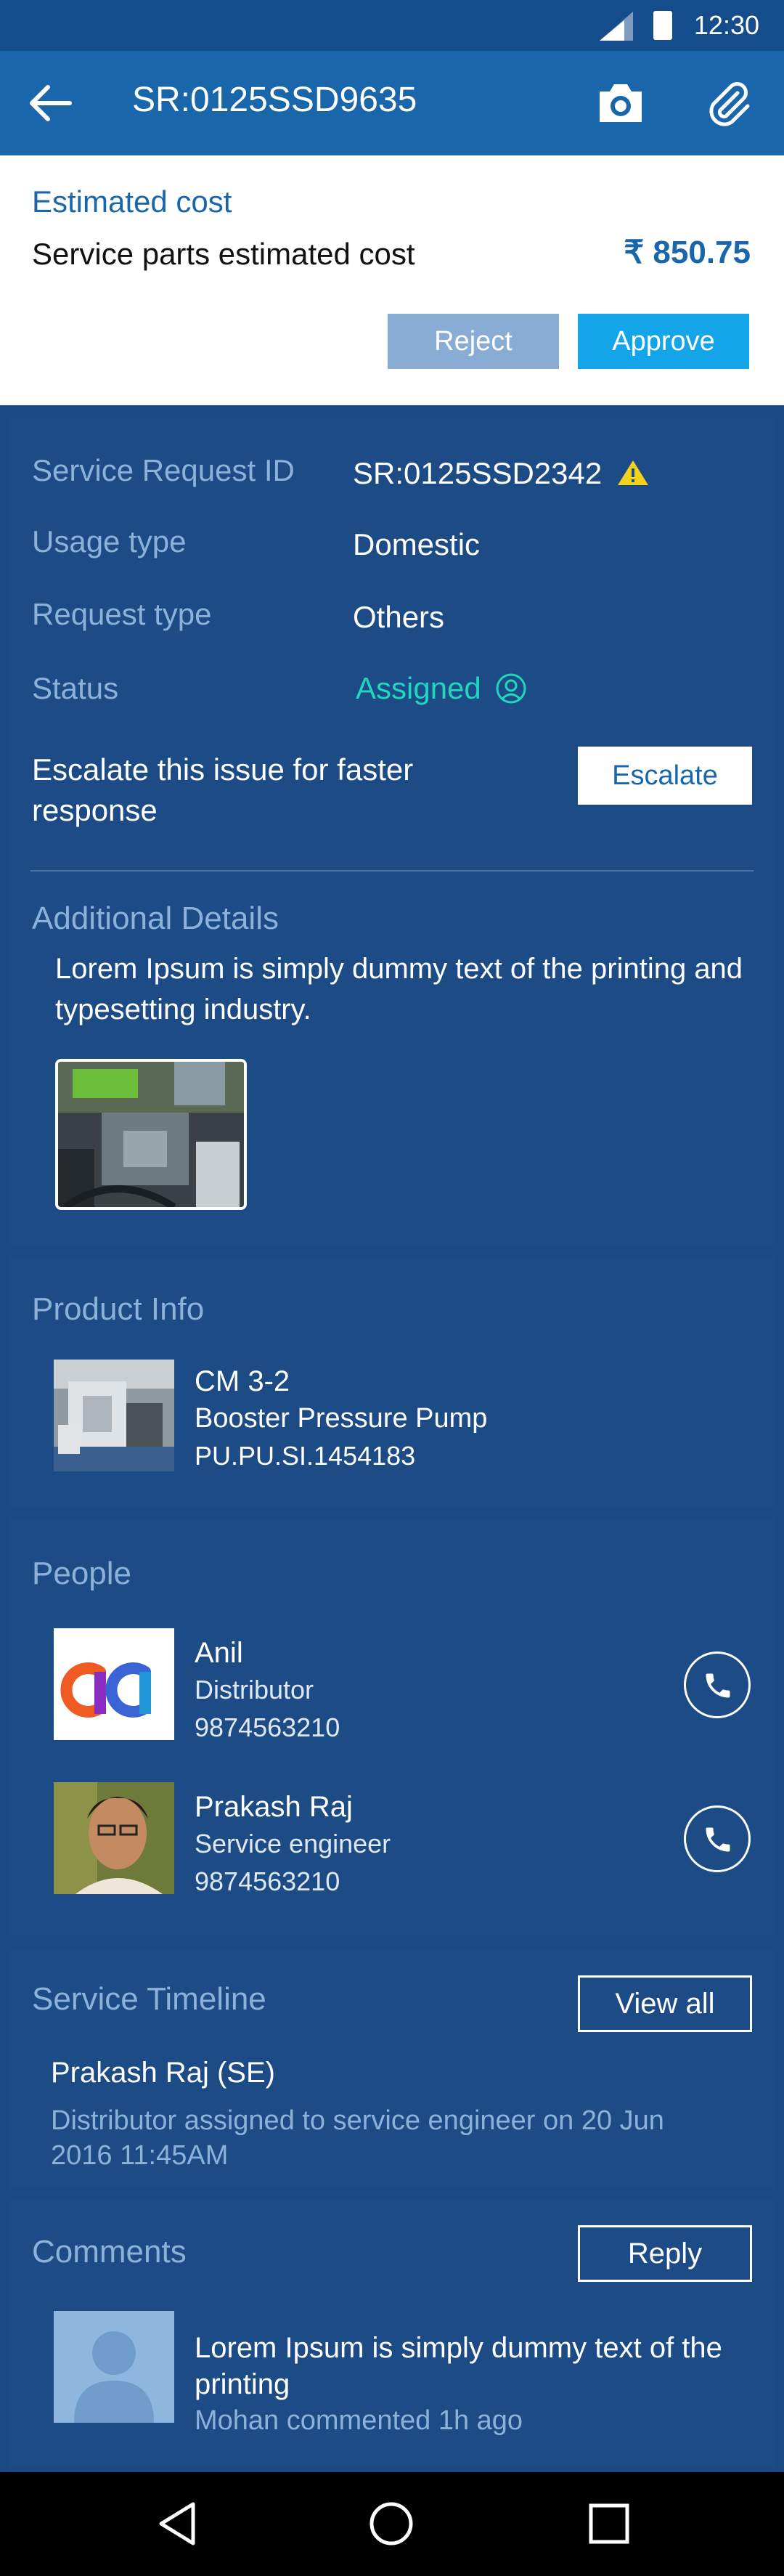 The width and height of the screenshot is (784, 2576). I want to click on field-value-status: Assigned, so click(442, 688).